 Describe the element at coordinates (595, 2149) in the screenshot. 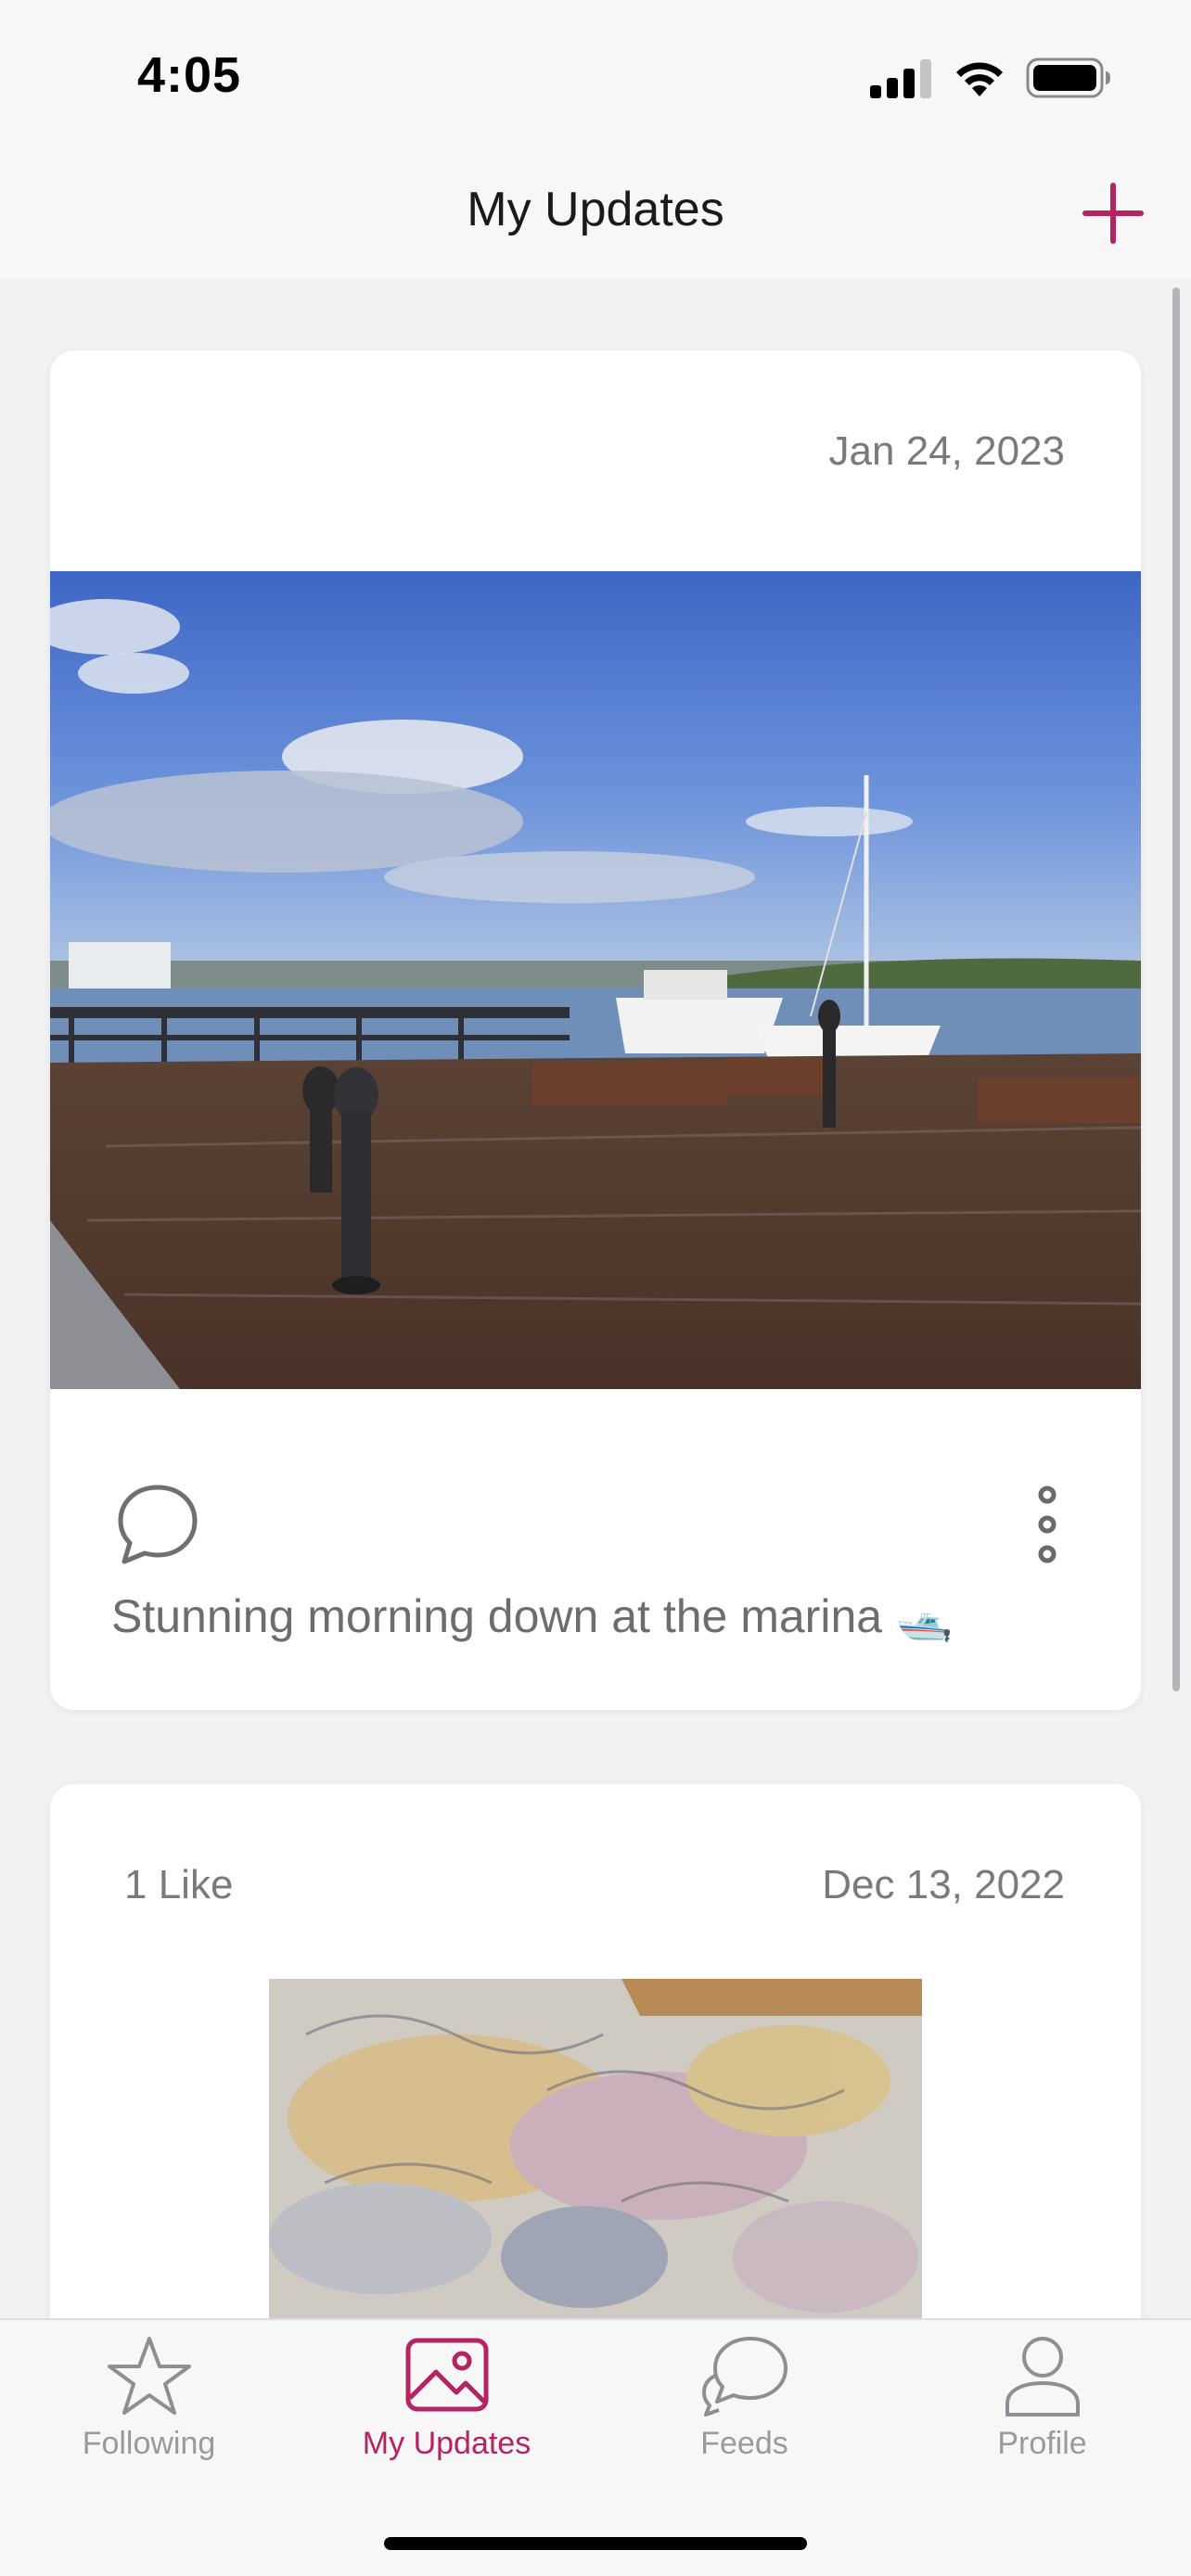

I see `rug-dog-photo` at that location.